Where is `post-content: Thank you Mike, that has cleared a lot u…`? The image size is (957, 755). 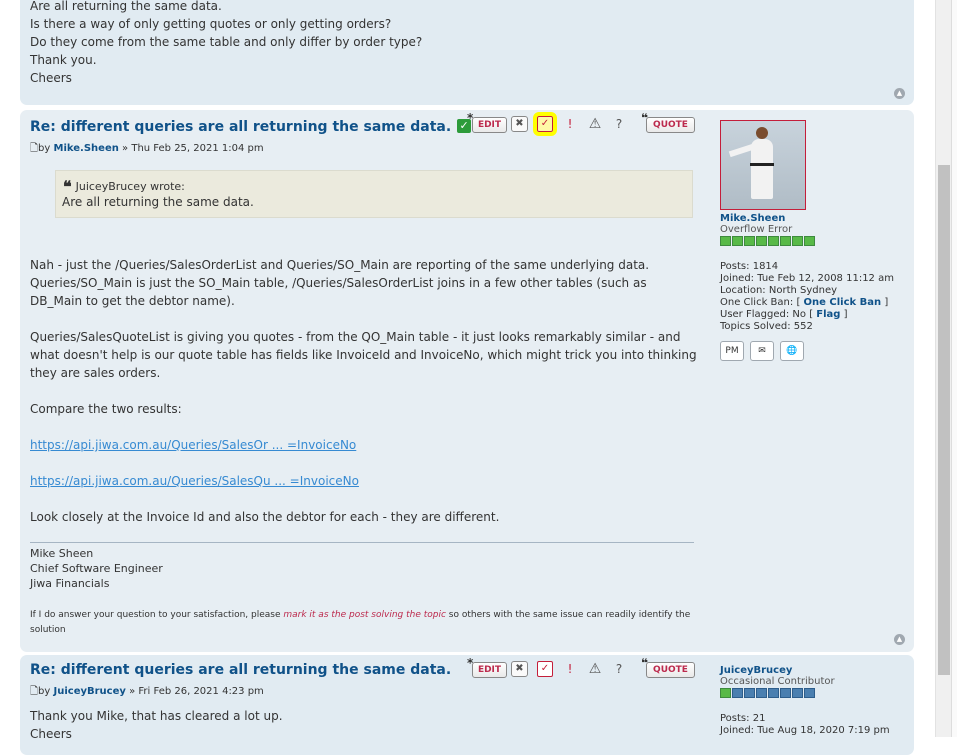
post-content: Thank you Mike, that has cleared a lot u… is located at coordinates (156, 725).